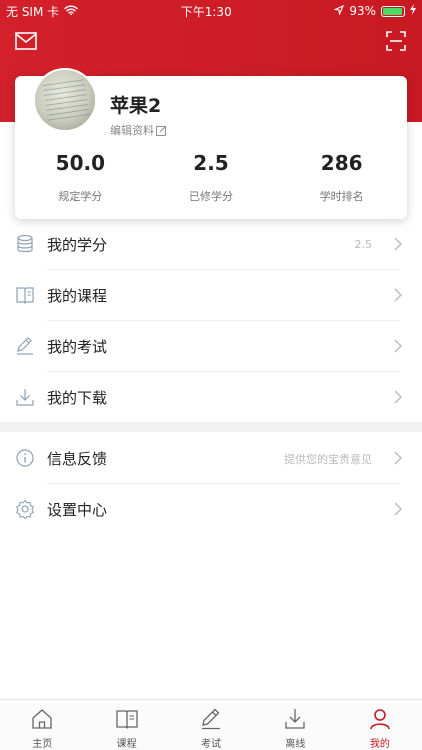  What do you see at coordinates (380, 719) in the screenshot?
I see `person-icon` at bounding box center [380, 719].